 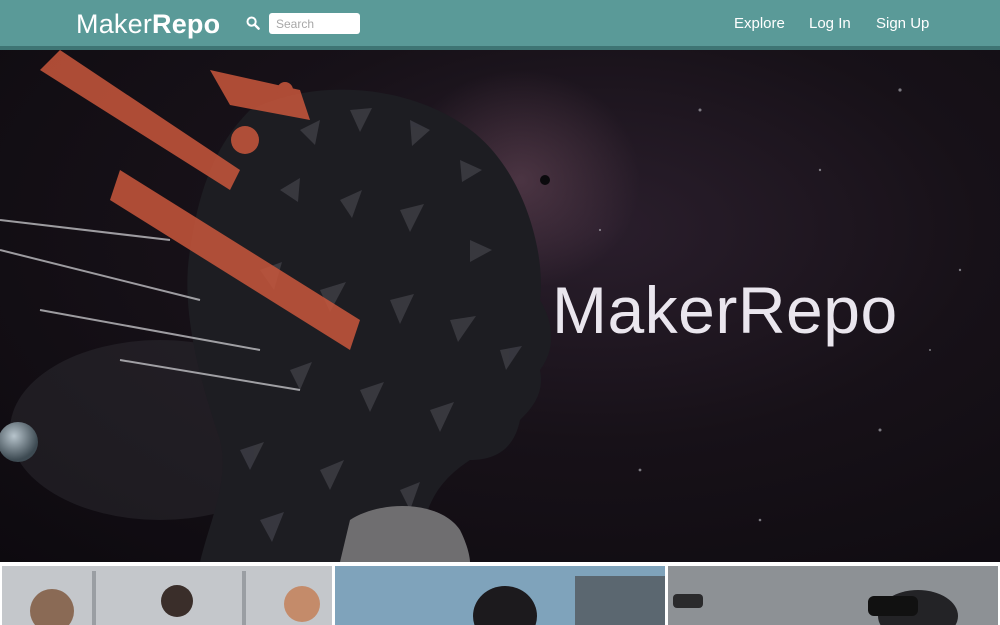 I want to click on brand-bold: Repo, so click(x=186, y=24).